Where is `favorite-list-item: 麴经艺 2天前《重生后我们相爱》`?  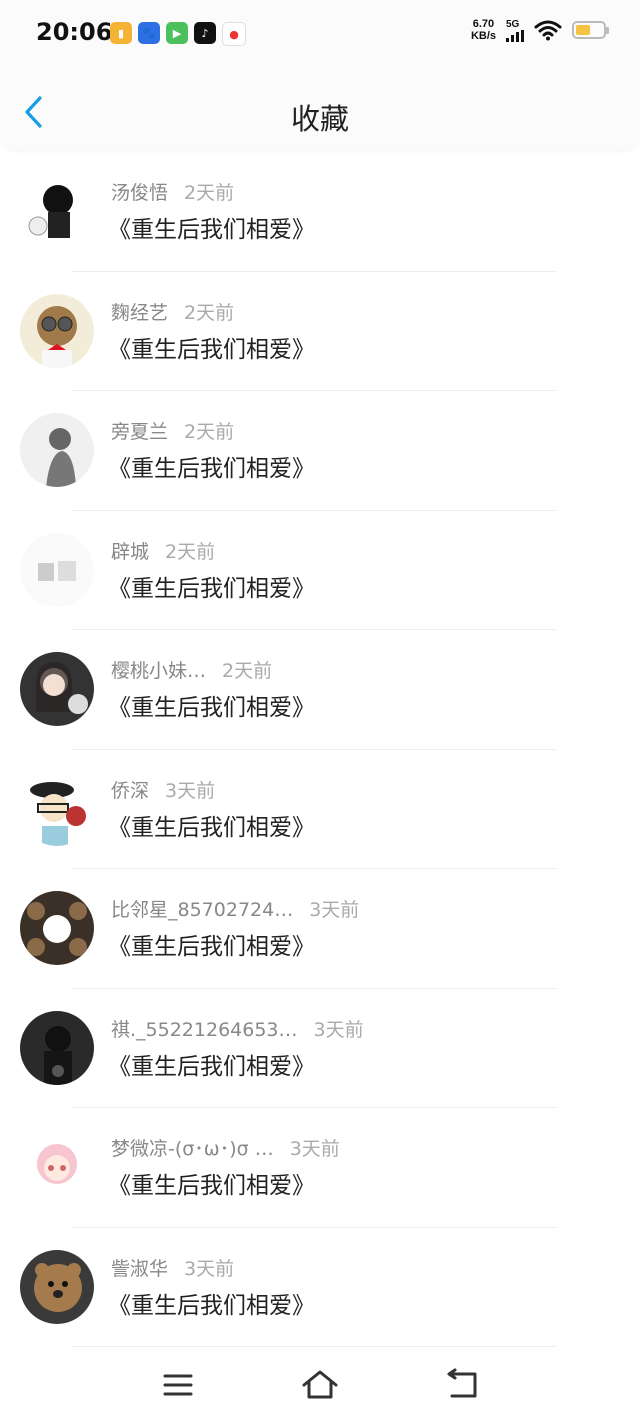
favorite-list-item: 麴经艺 2天前《重生后我们相爱》 is located at coordinates (320, 331).